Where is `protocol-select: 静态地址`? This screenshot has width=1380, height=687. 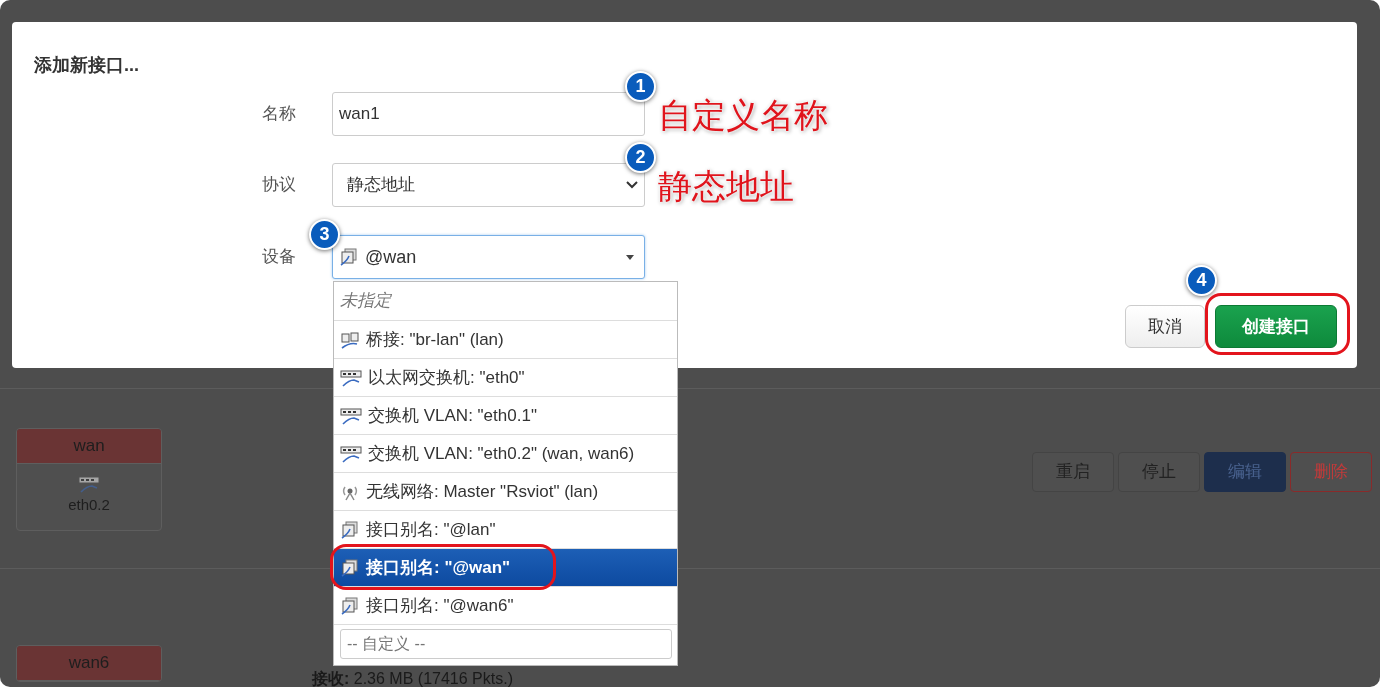 protocol-select: 静态地址 is located at coordinates (488, 185).